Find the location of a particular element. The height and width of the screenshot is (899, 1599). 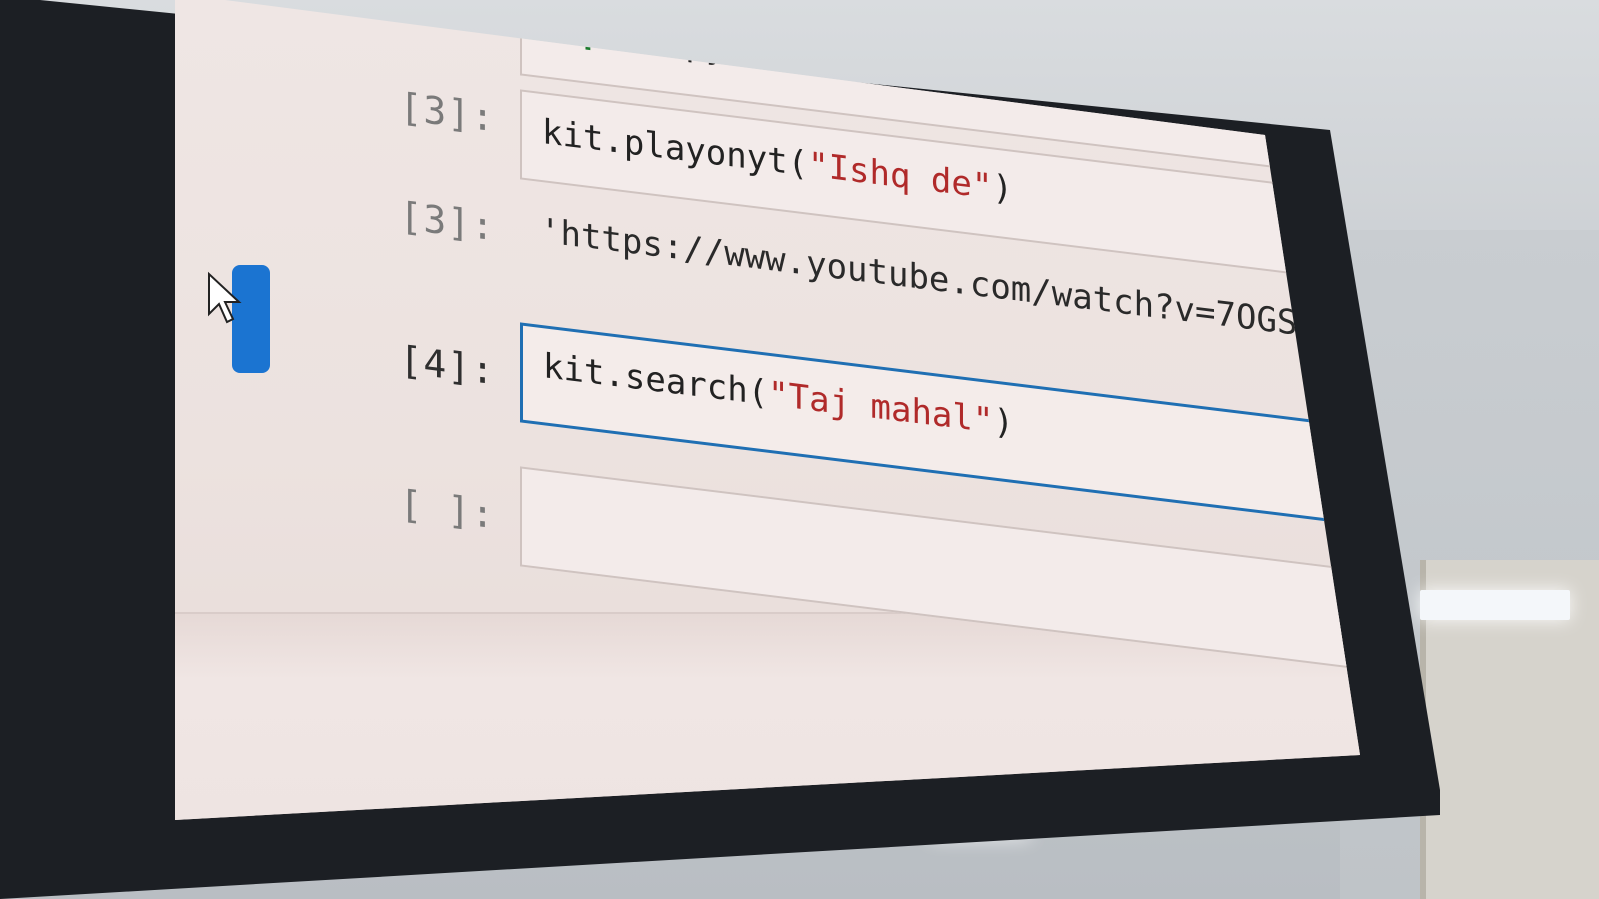

cell-prompt is located at coordinates (445, 26).